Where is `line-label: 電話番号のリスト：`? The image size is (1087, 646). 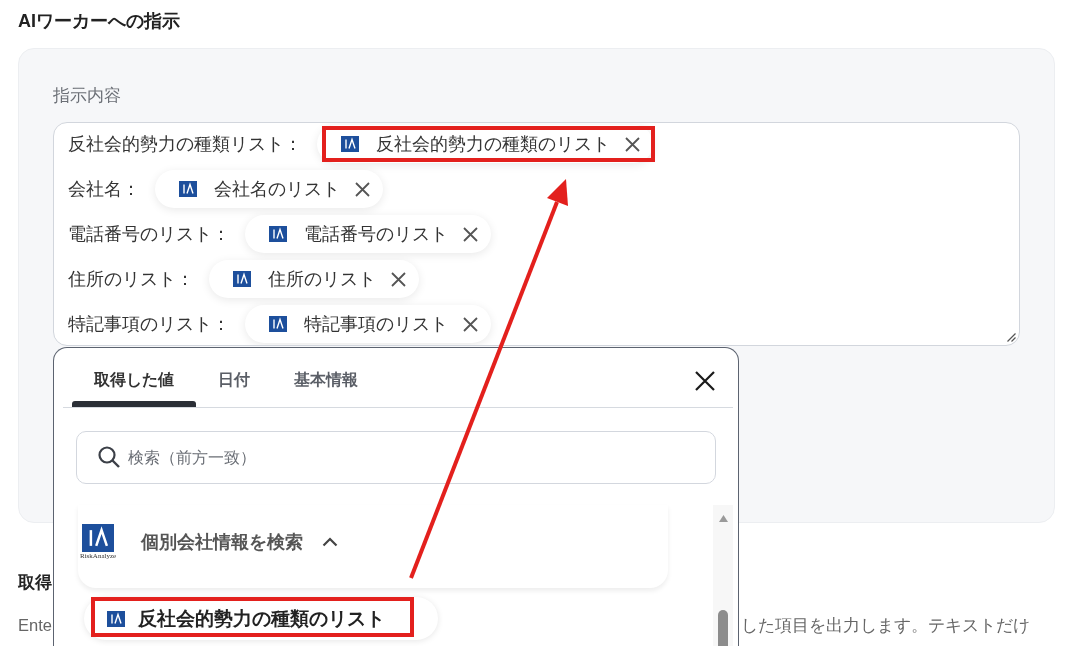
line-label: 電話番号のリスト： is located at coordinates (149, 234).